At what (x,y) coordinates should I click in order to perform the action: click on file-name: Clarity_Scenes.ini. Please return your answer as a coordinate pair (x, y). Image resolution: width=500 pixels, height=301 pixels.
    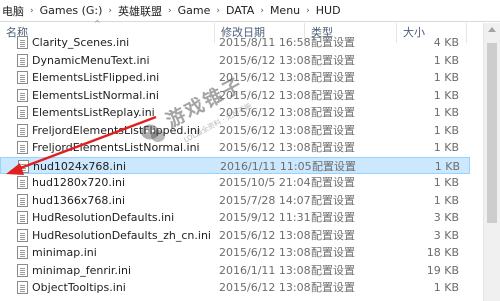
    Looking at the image, I should click on (81, 42).